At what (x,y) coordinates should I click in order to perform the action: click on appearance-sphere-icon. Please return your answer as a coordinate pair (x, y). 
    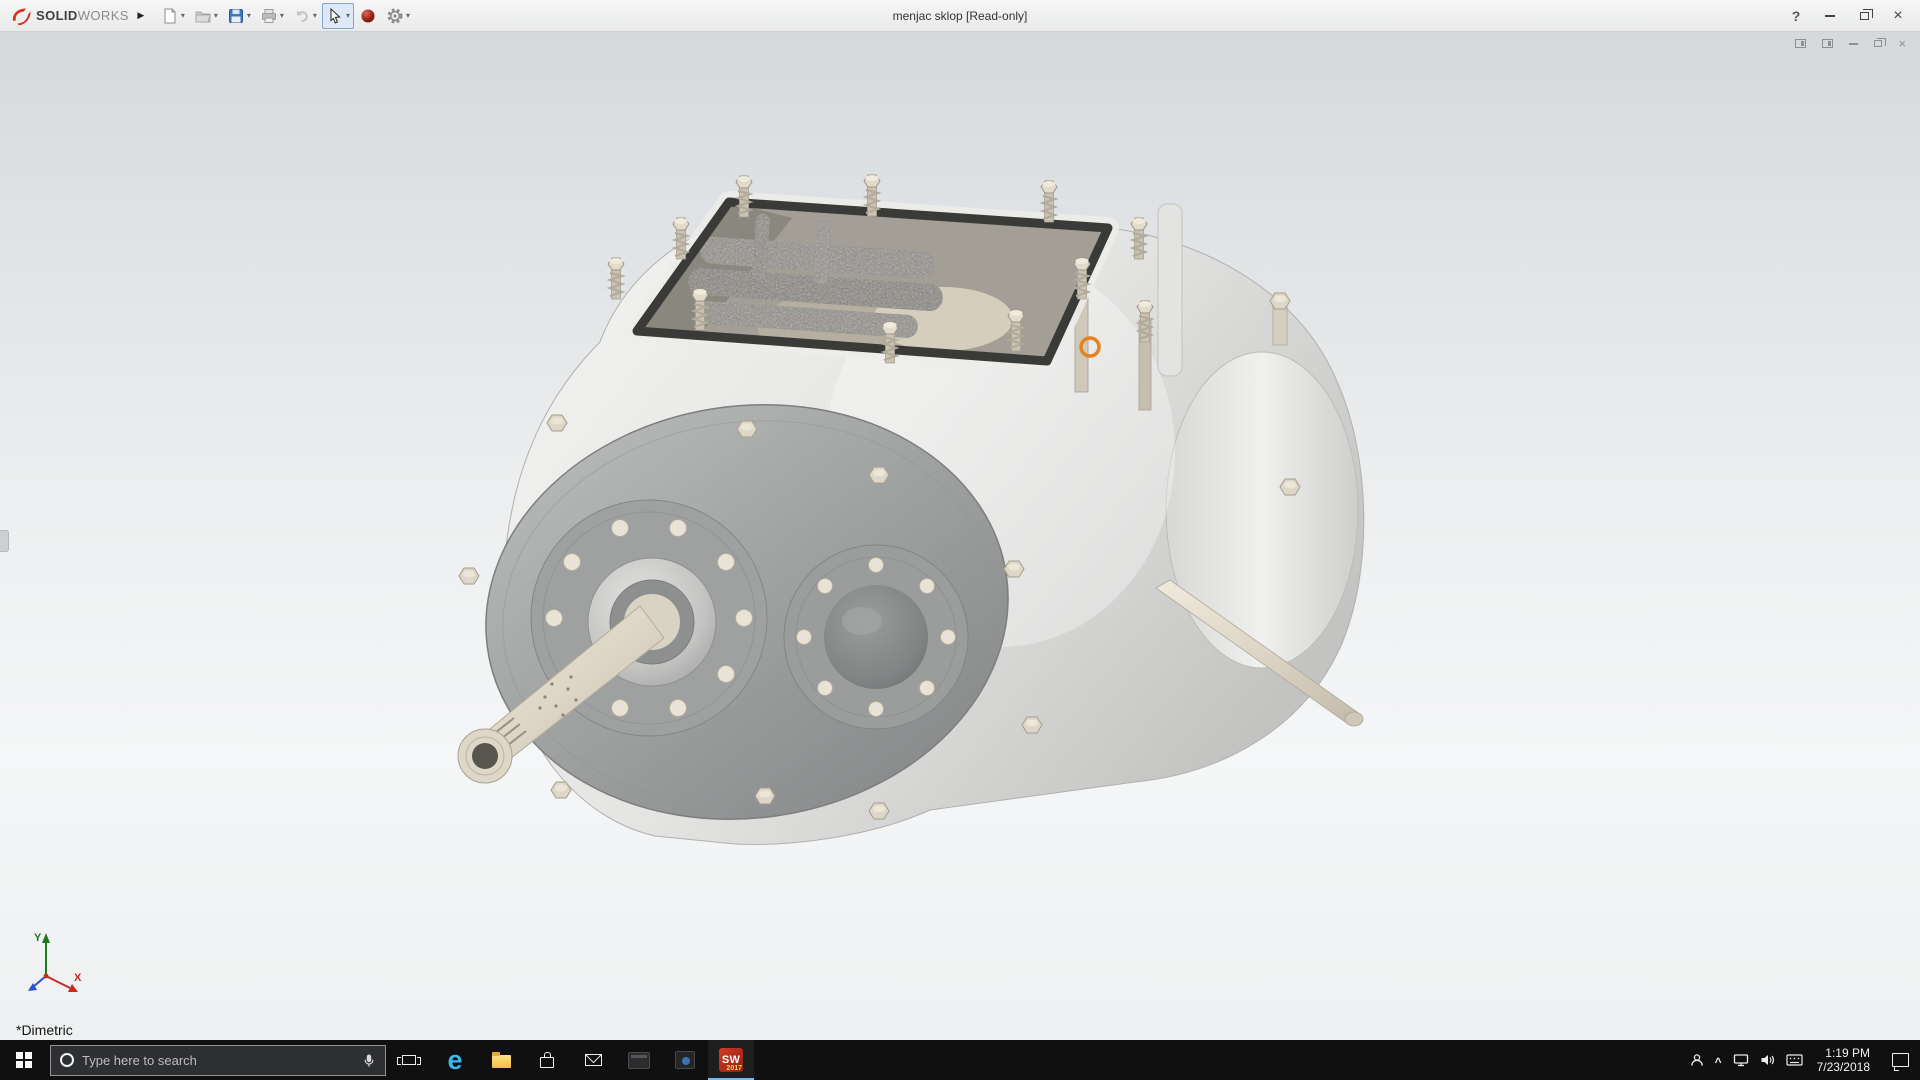
    Looking at the image, I should click on (368, 15).